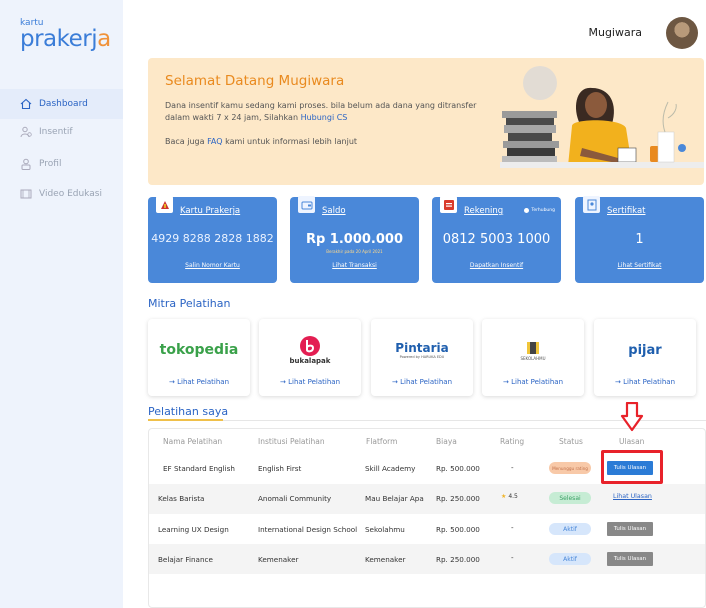 Image resolution: width=706 pixels, height=608 pixels. What do you see at coordinates (354, 239) in the screenshot?
I see `saldo-amount: Rp 1.000.000` at bounding box center [354, 239].